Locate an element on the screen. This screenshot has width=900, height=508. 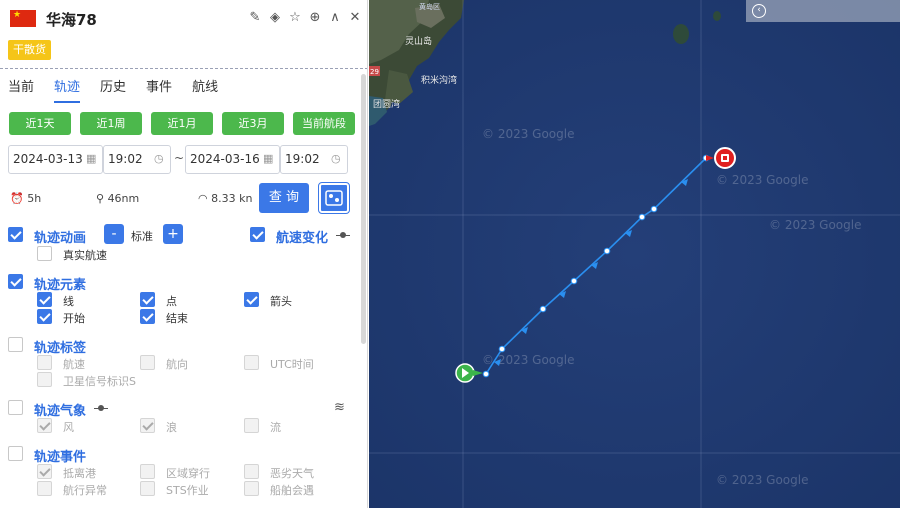
legend-line-icon is located at coordinates (101, 408).